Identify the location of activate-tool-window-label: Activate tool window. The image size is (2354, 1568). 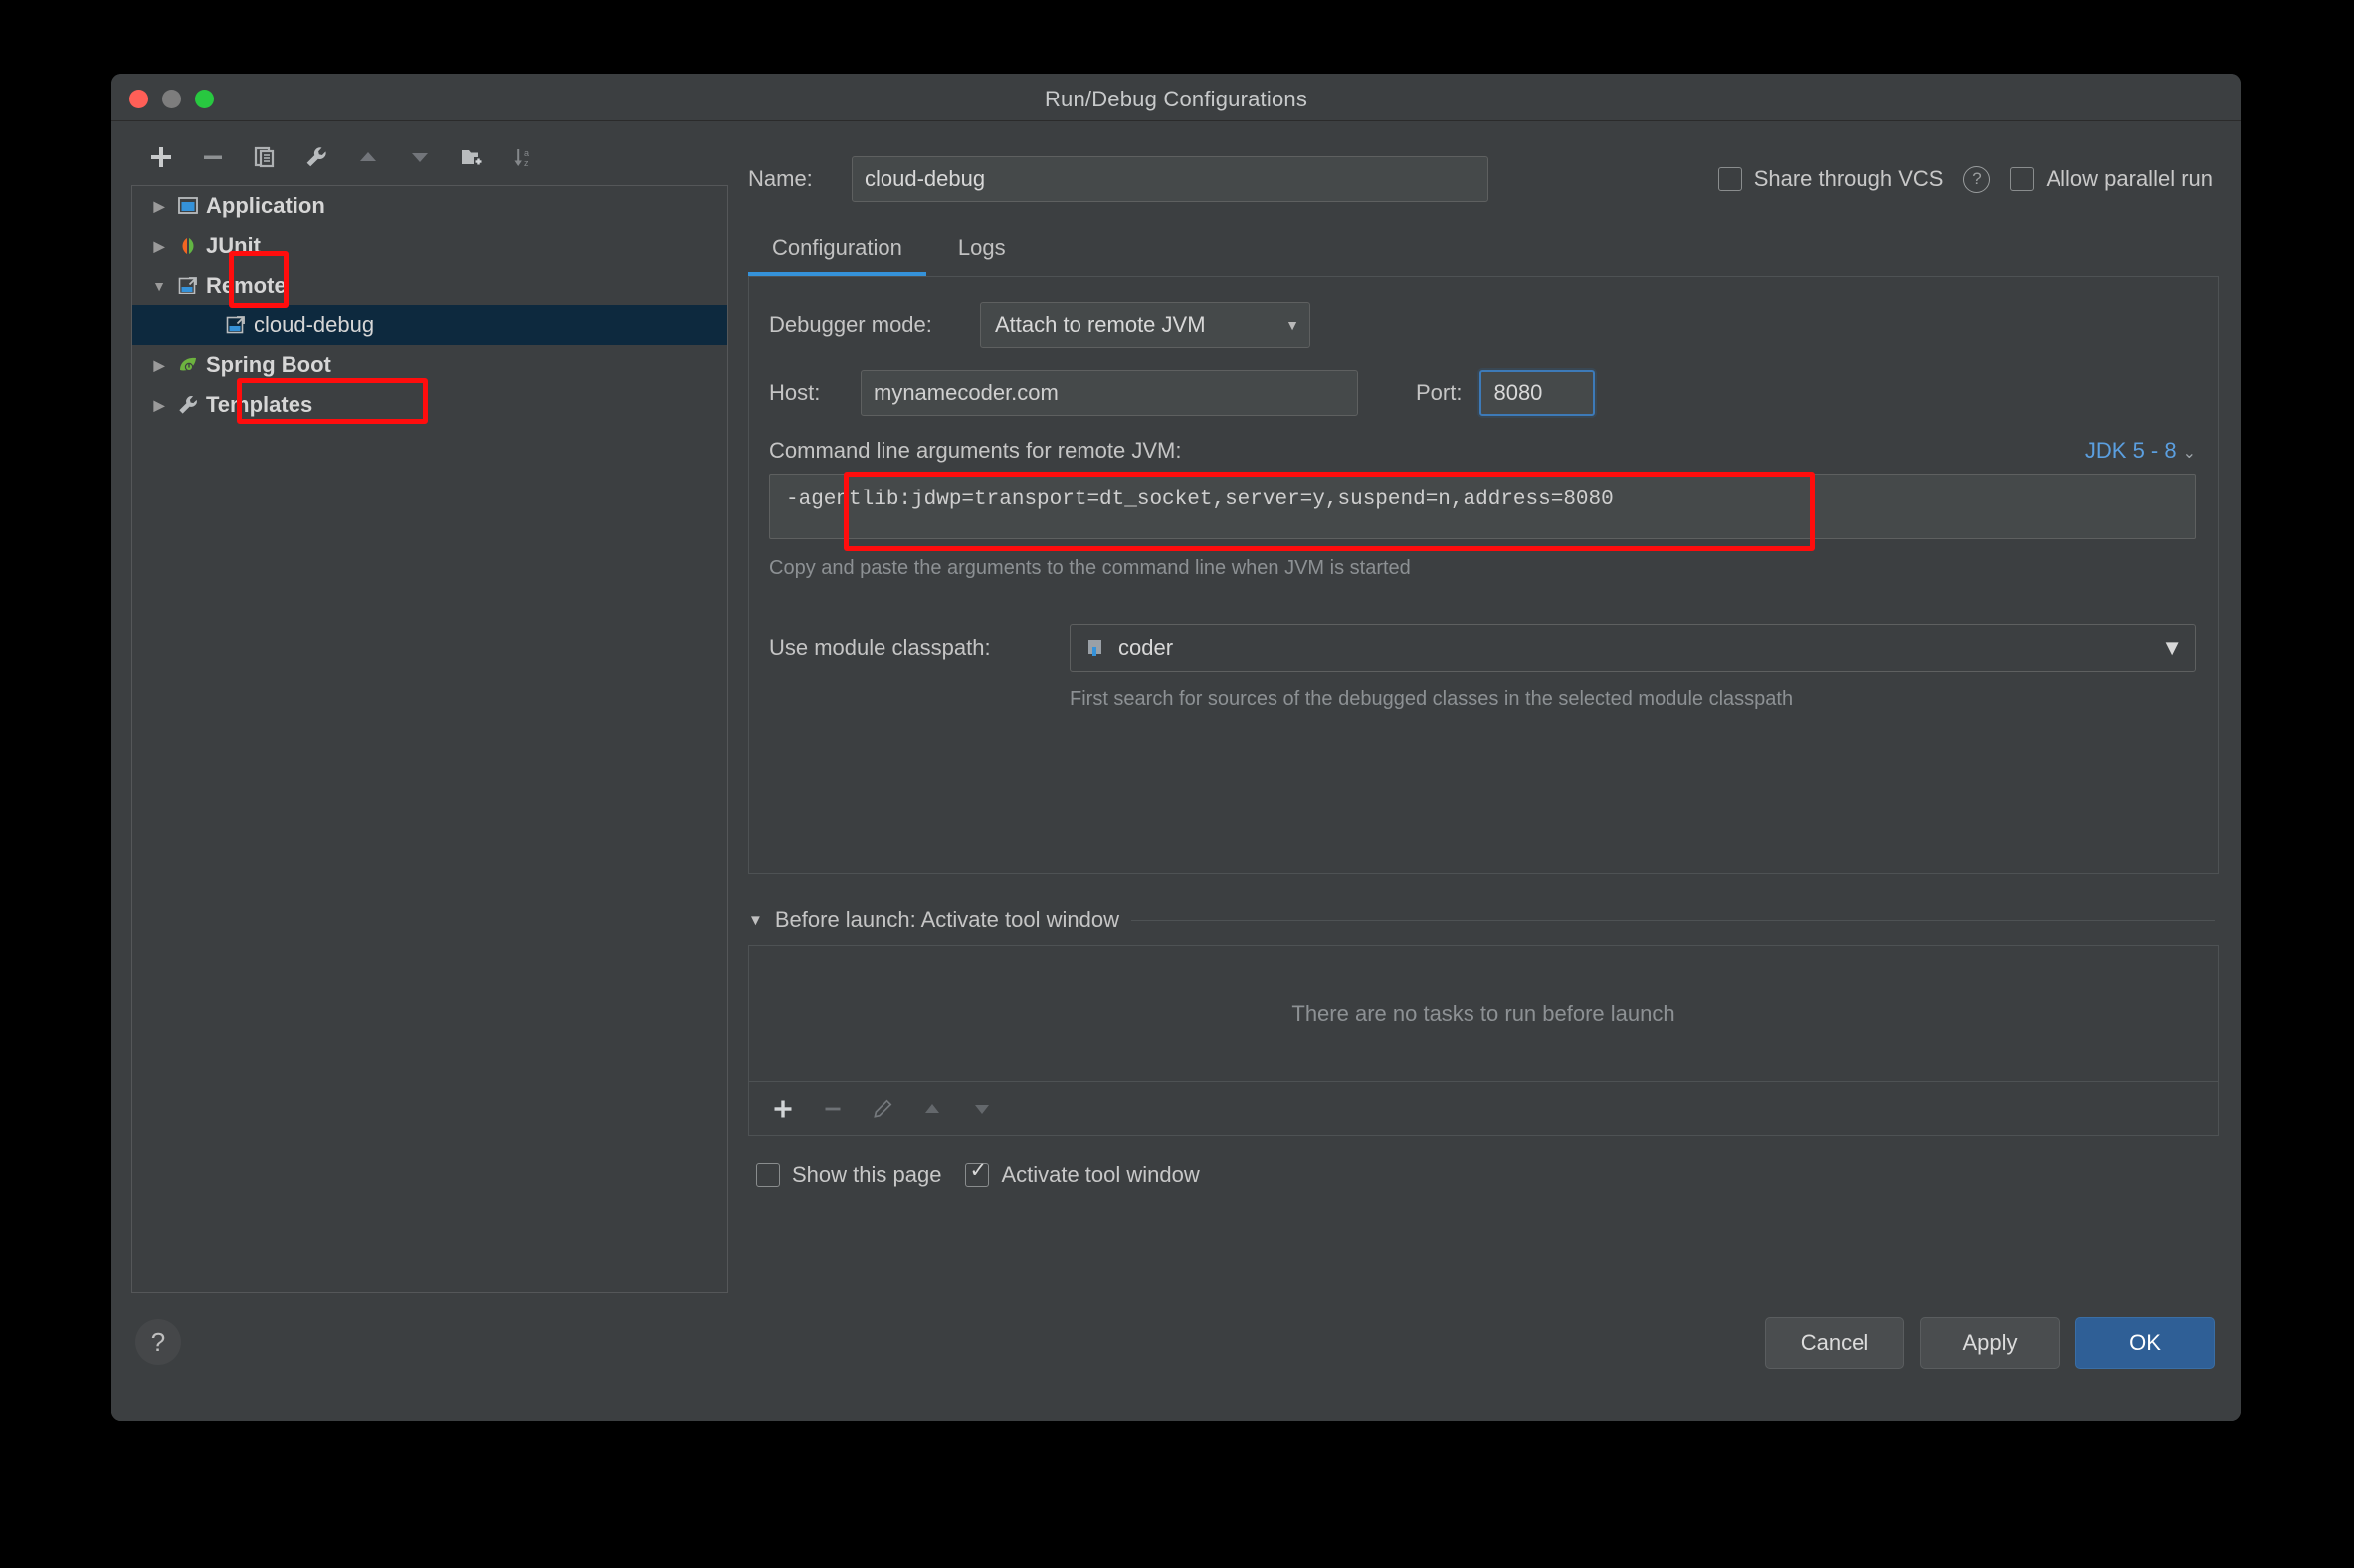
(1100, 1174).